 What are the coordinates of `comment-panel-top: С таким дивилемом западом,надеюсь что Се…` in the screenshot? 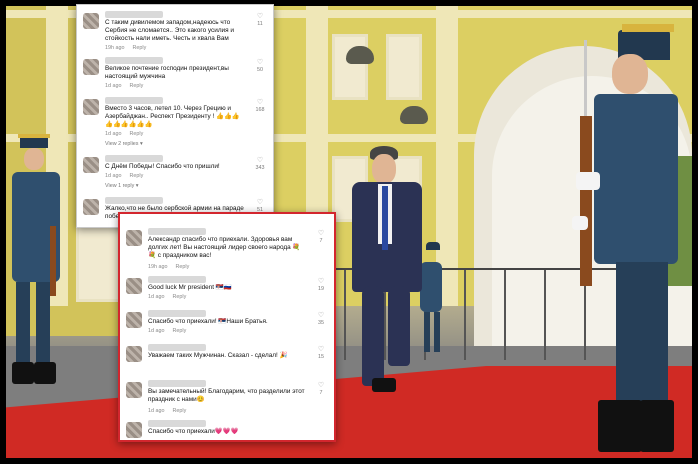 It's located at (175, 116).